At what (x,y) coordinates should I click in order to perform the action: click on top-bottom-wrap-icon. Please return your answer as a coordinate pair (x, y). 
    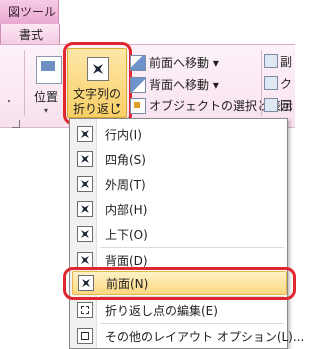
    Looking at the image, I should click on (85, 234).